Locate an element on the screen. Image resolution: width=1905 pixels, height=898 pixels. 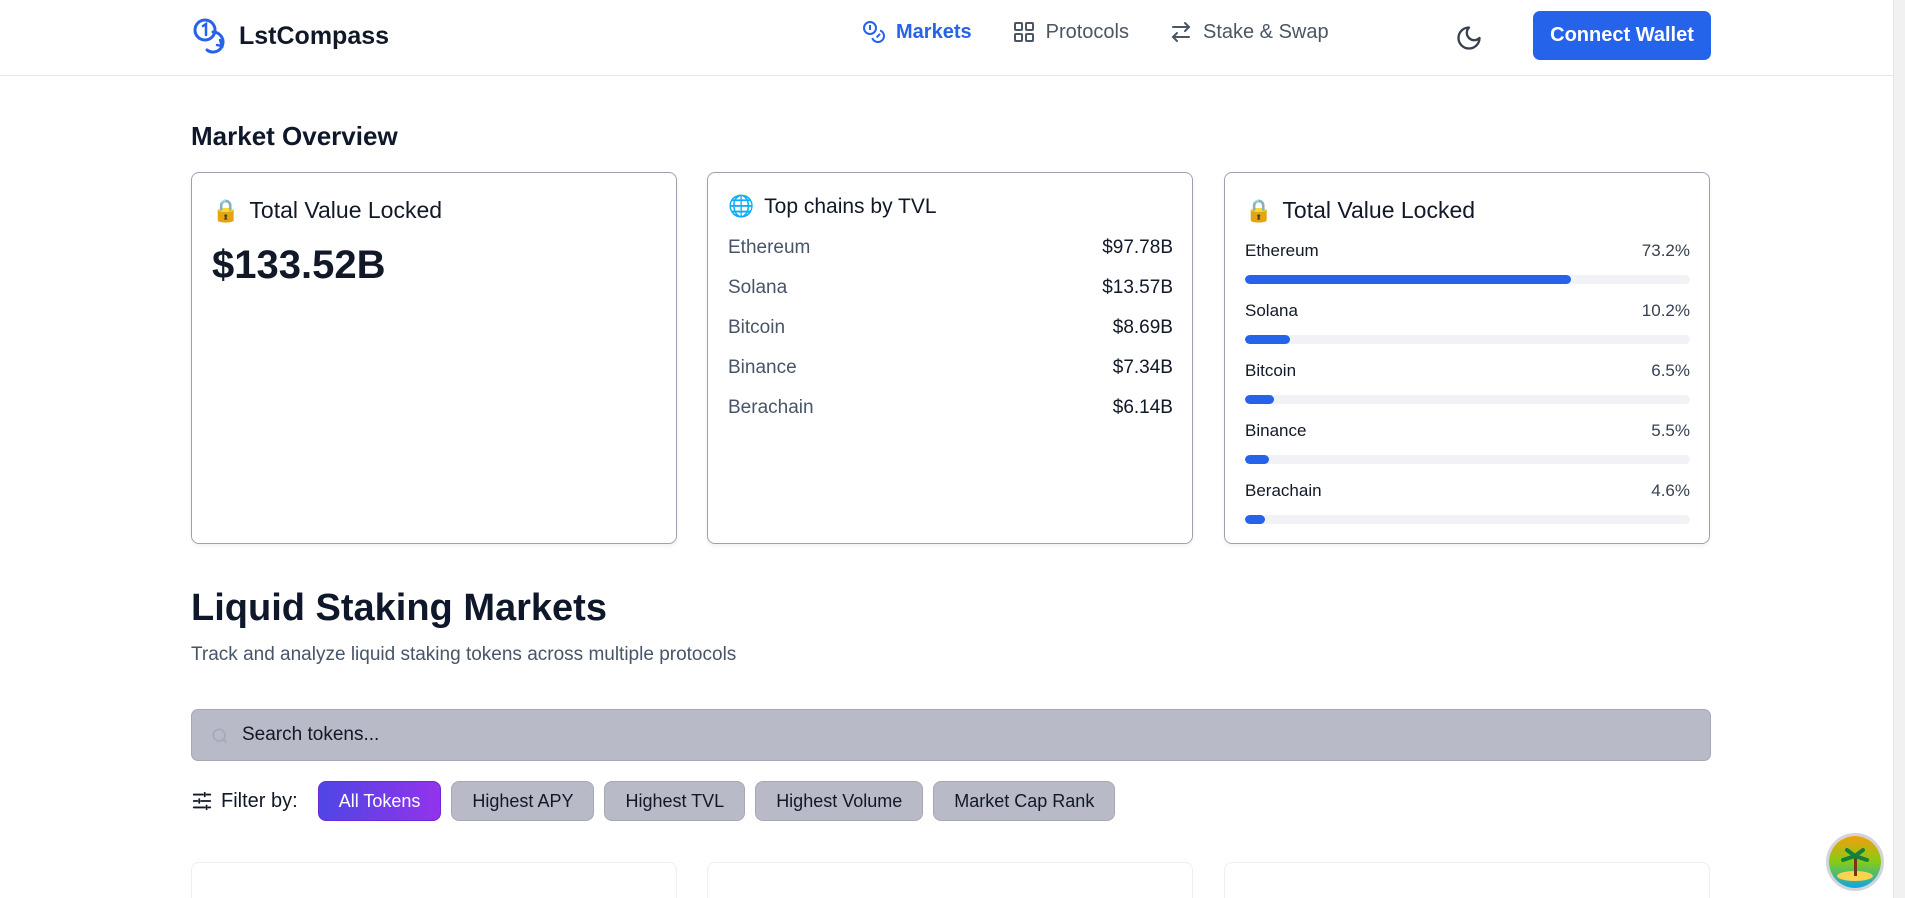
chain-tvl: $97.78B is located at coordinates (1137, 247).